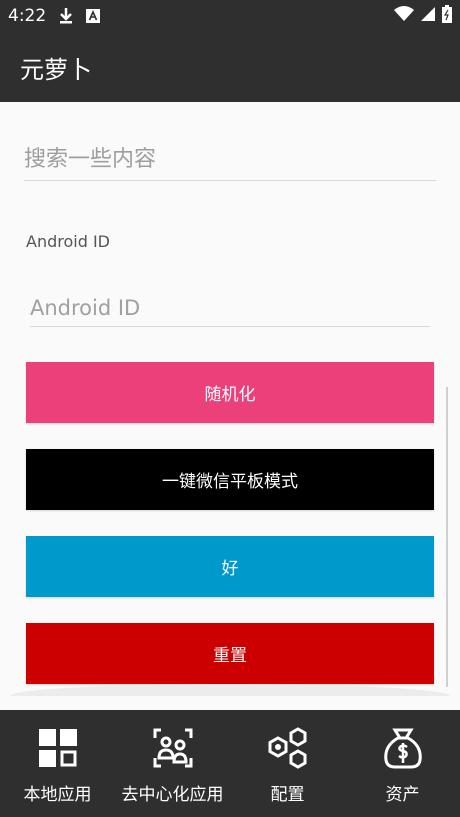  Describe the element at coordinates (93, 16) in the screenshot. I see `a-icon` at that location.